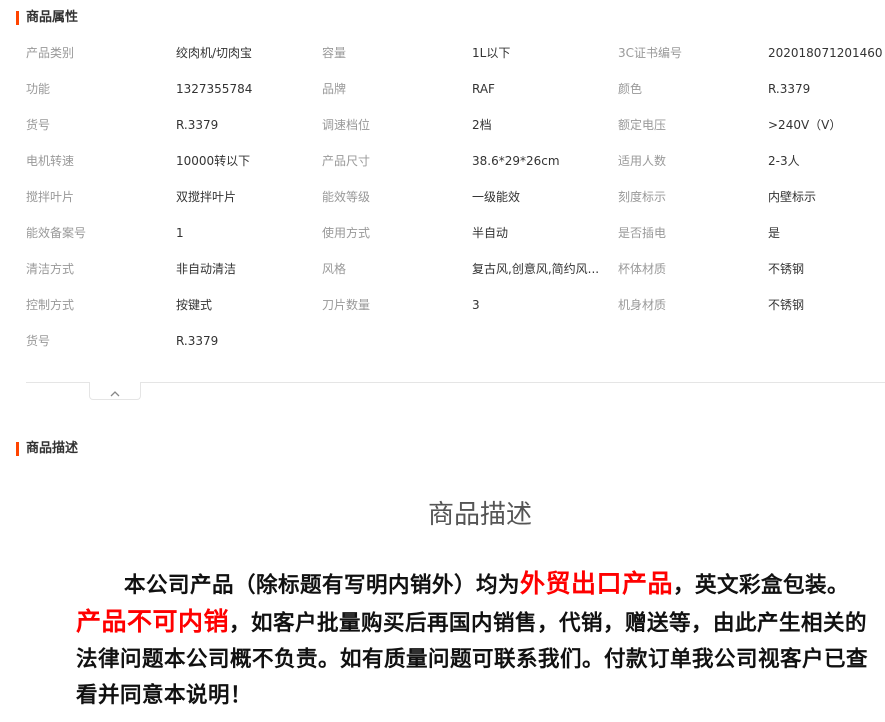 This screenshot has width=885, height=722. I want to click on attribute-label: 机身材质, so click(642, 305).